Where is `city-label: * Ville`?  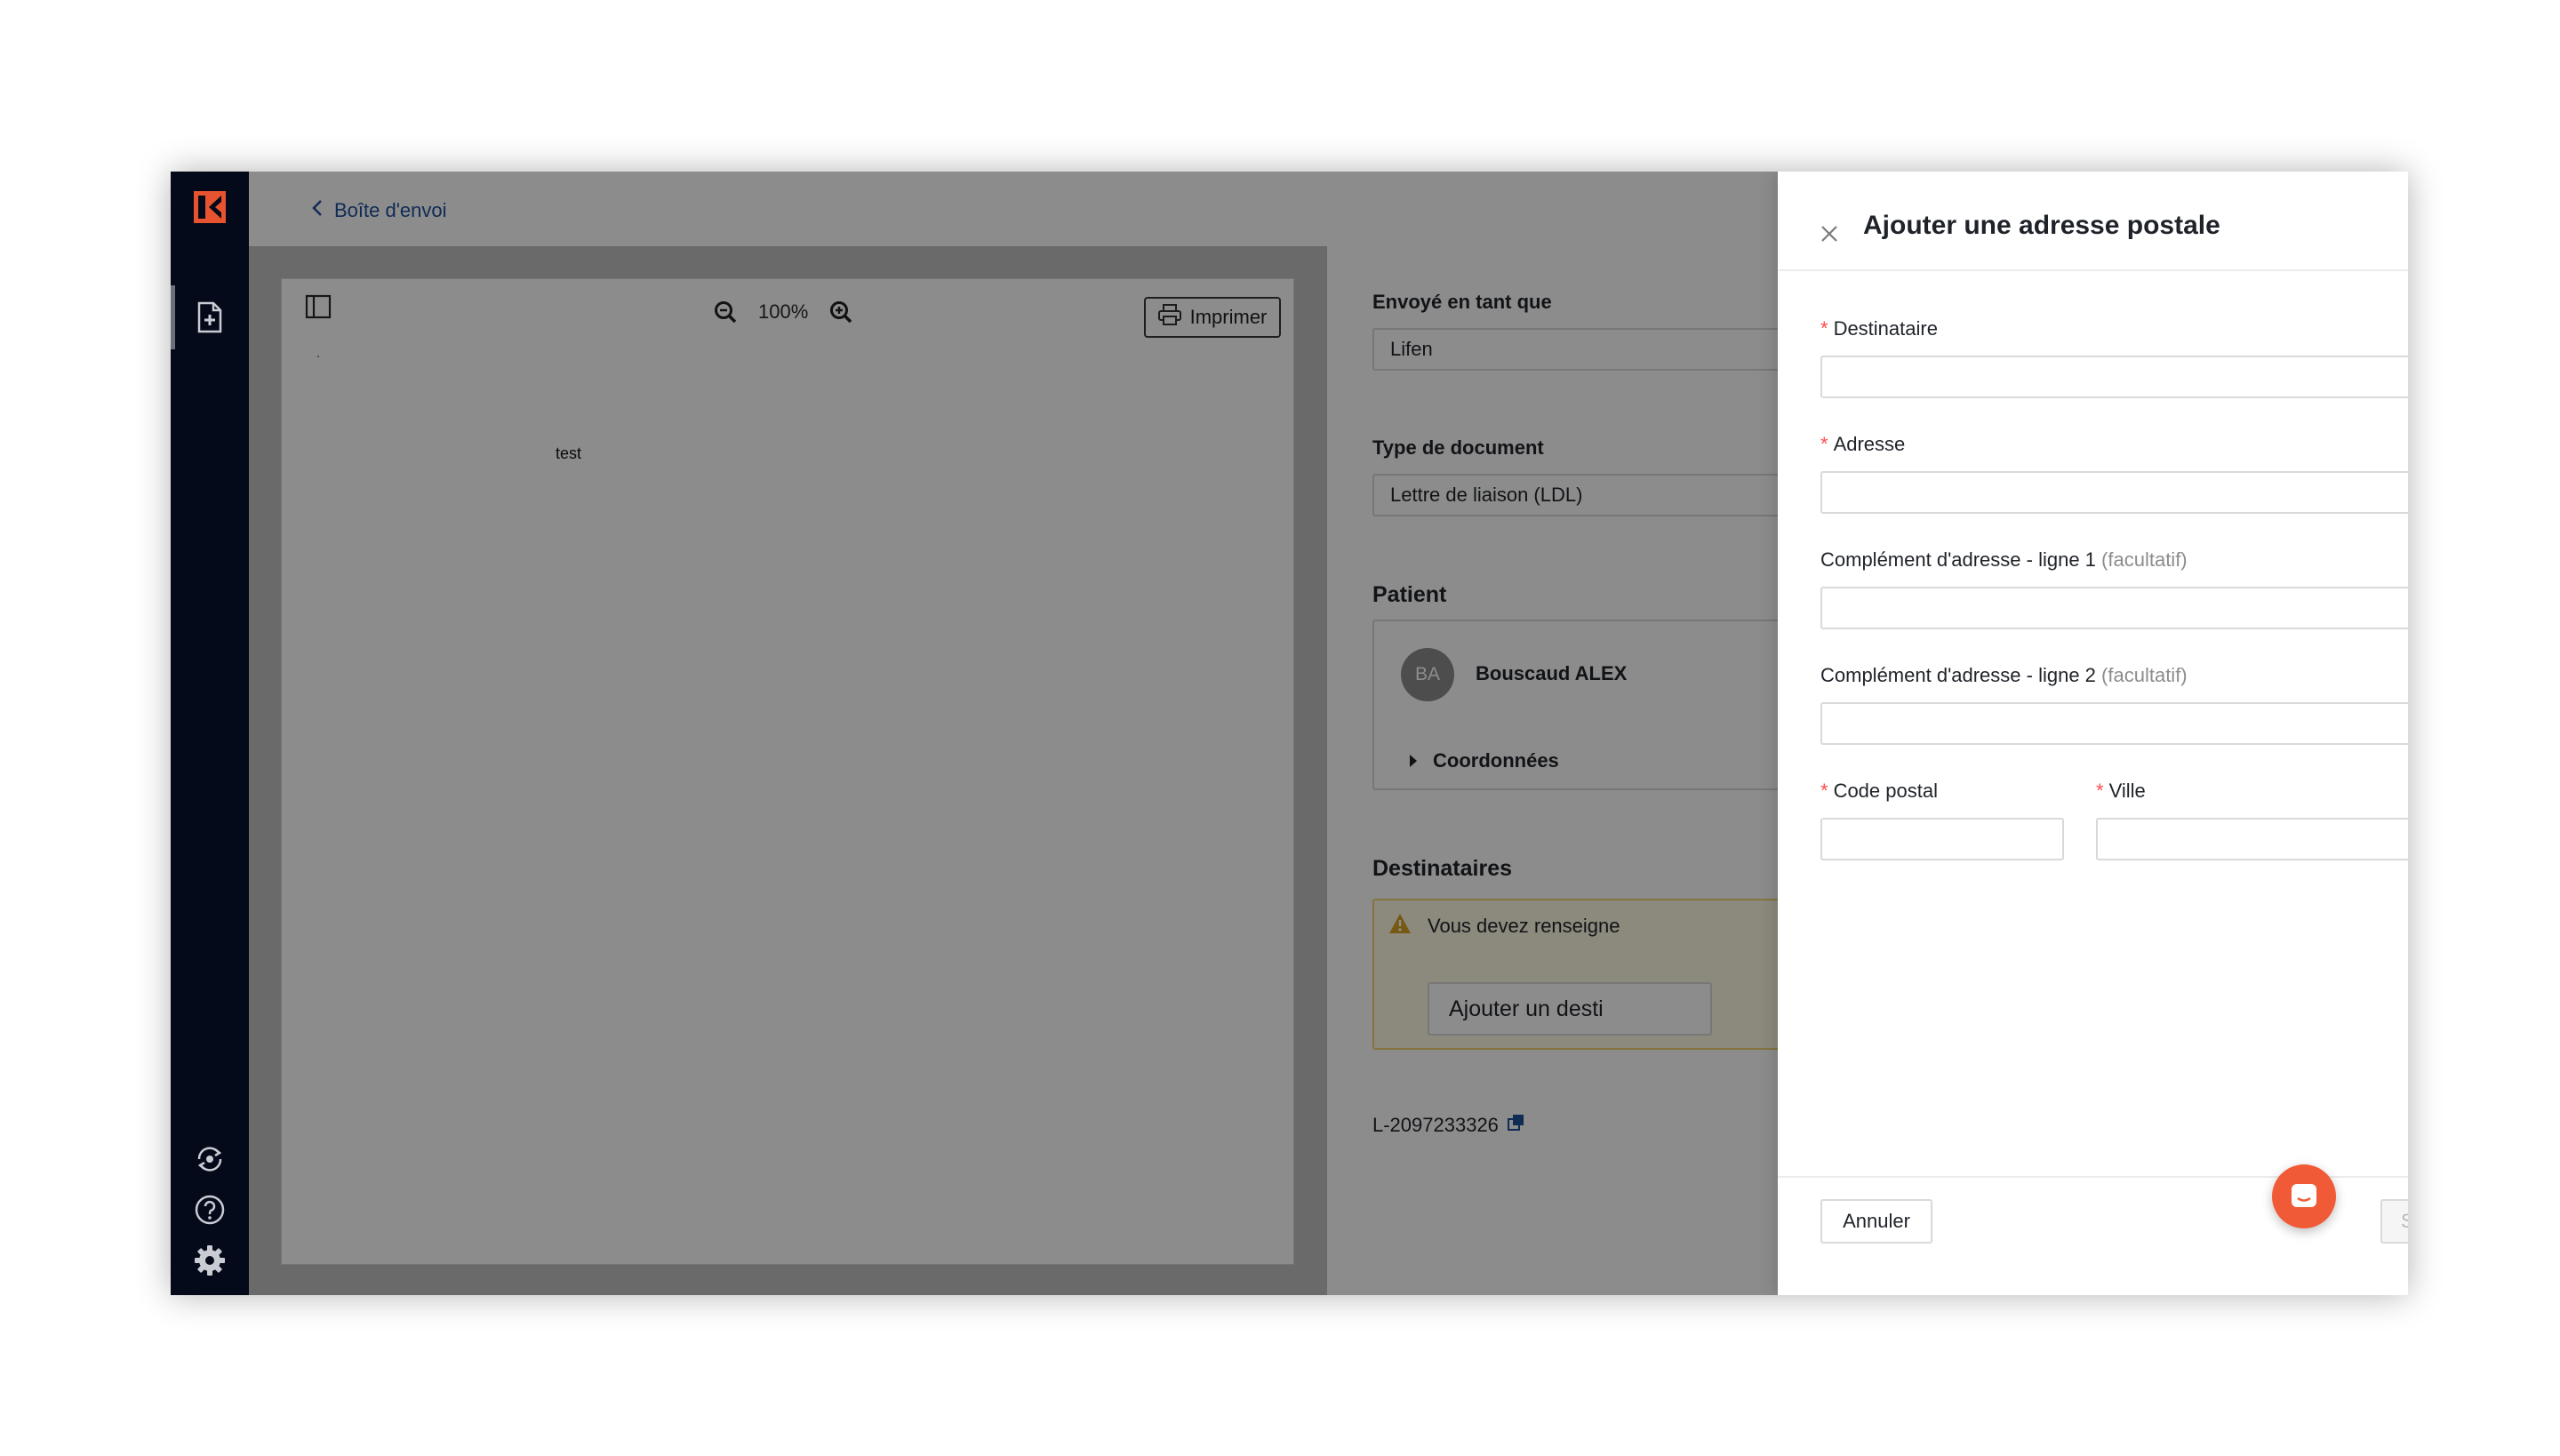 city-label: * Ville is located at coordinates (2121, 791).